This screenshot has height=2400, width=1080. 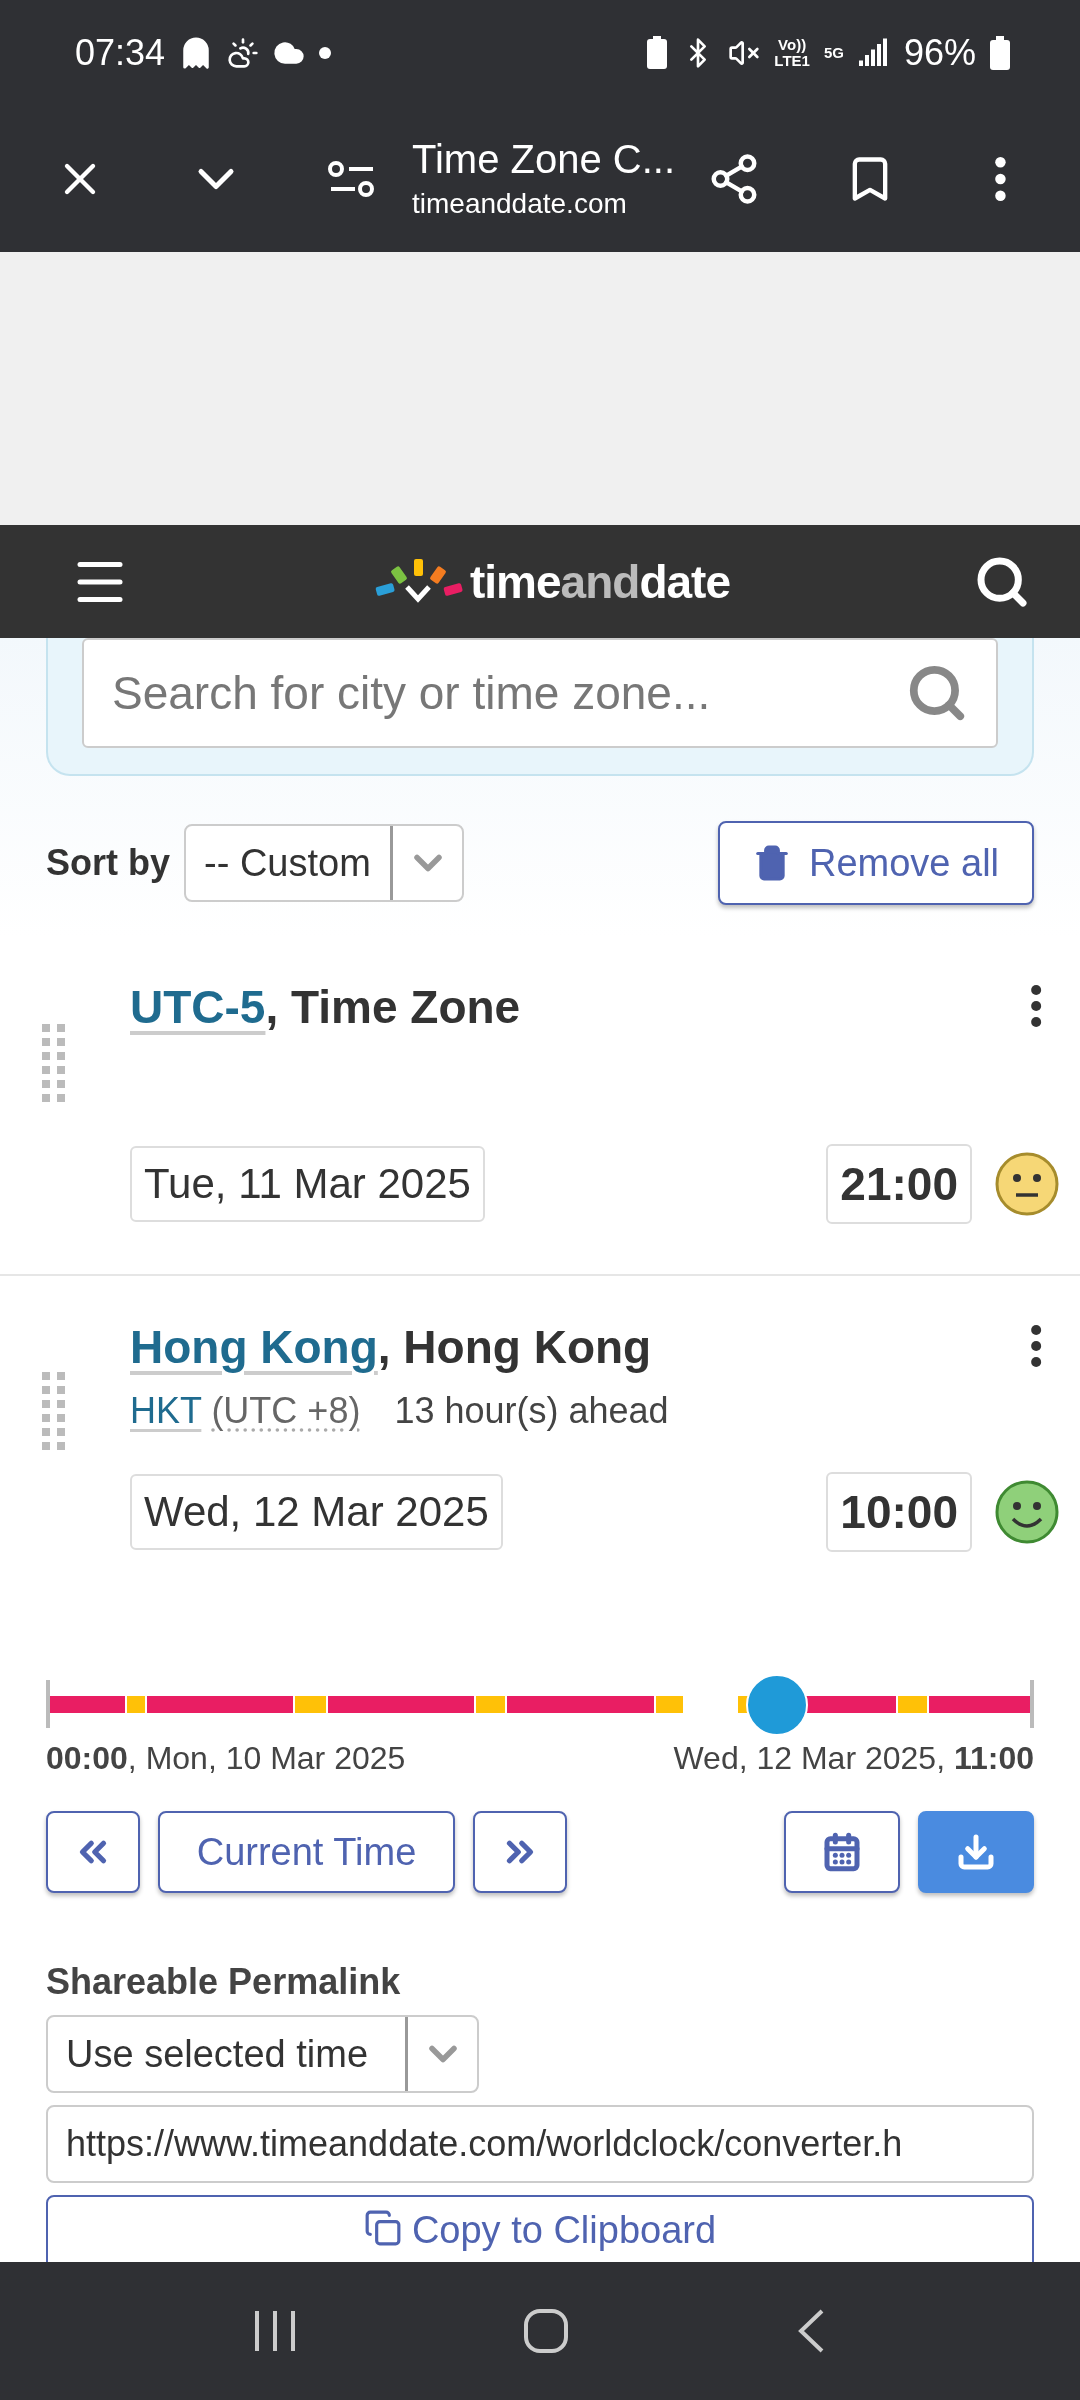 I want to click on smiling-face-icon, so click(x=1027, y=1512).